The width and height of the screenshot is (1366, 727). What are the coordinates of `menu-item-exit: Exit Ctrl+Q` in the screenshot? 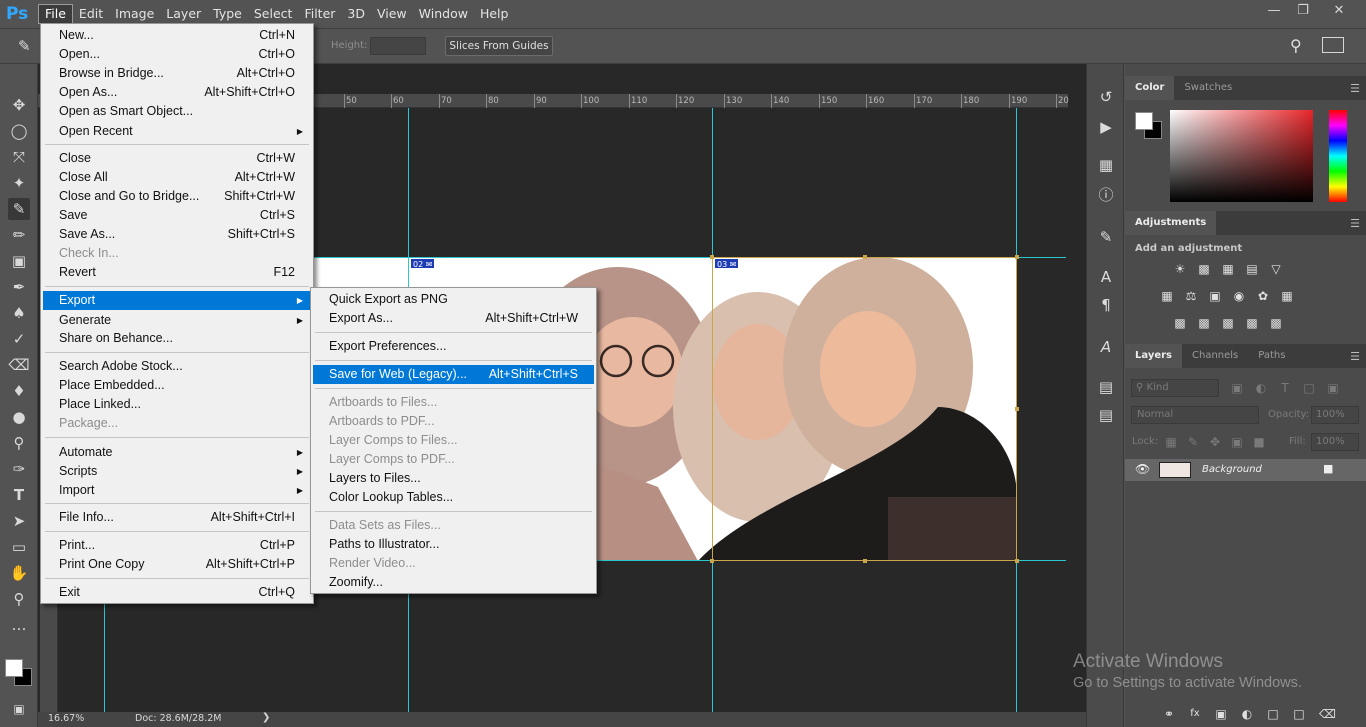 It's located at (177, 592).